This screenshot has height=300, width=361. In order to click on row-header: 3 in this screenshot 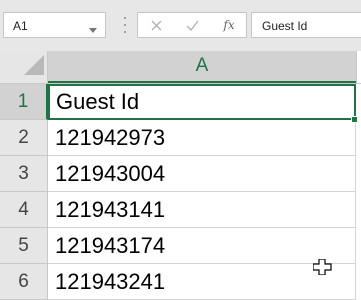, I will do `click(24, 174)`.